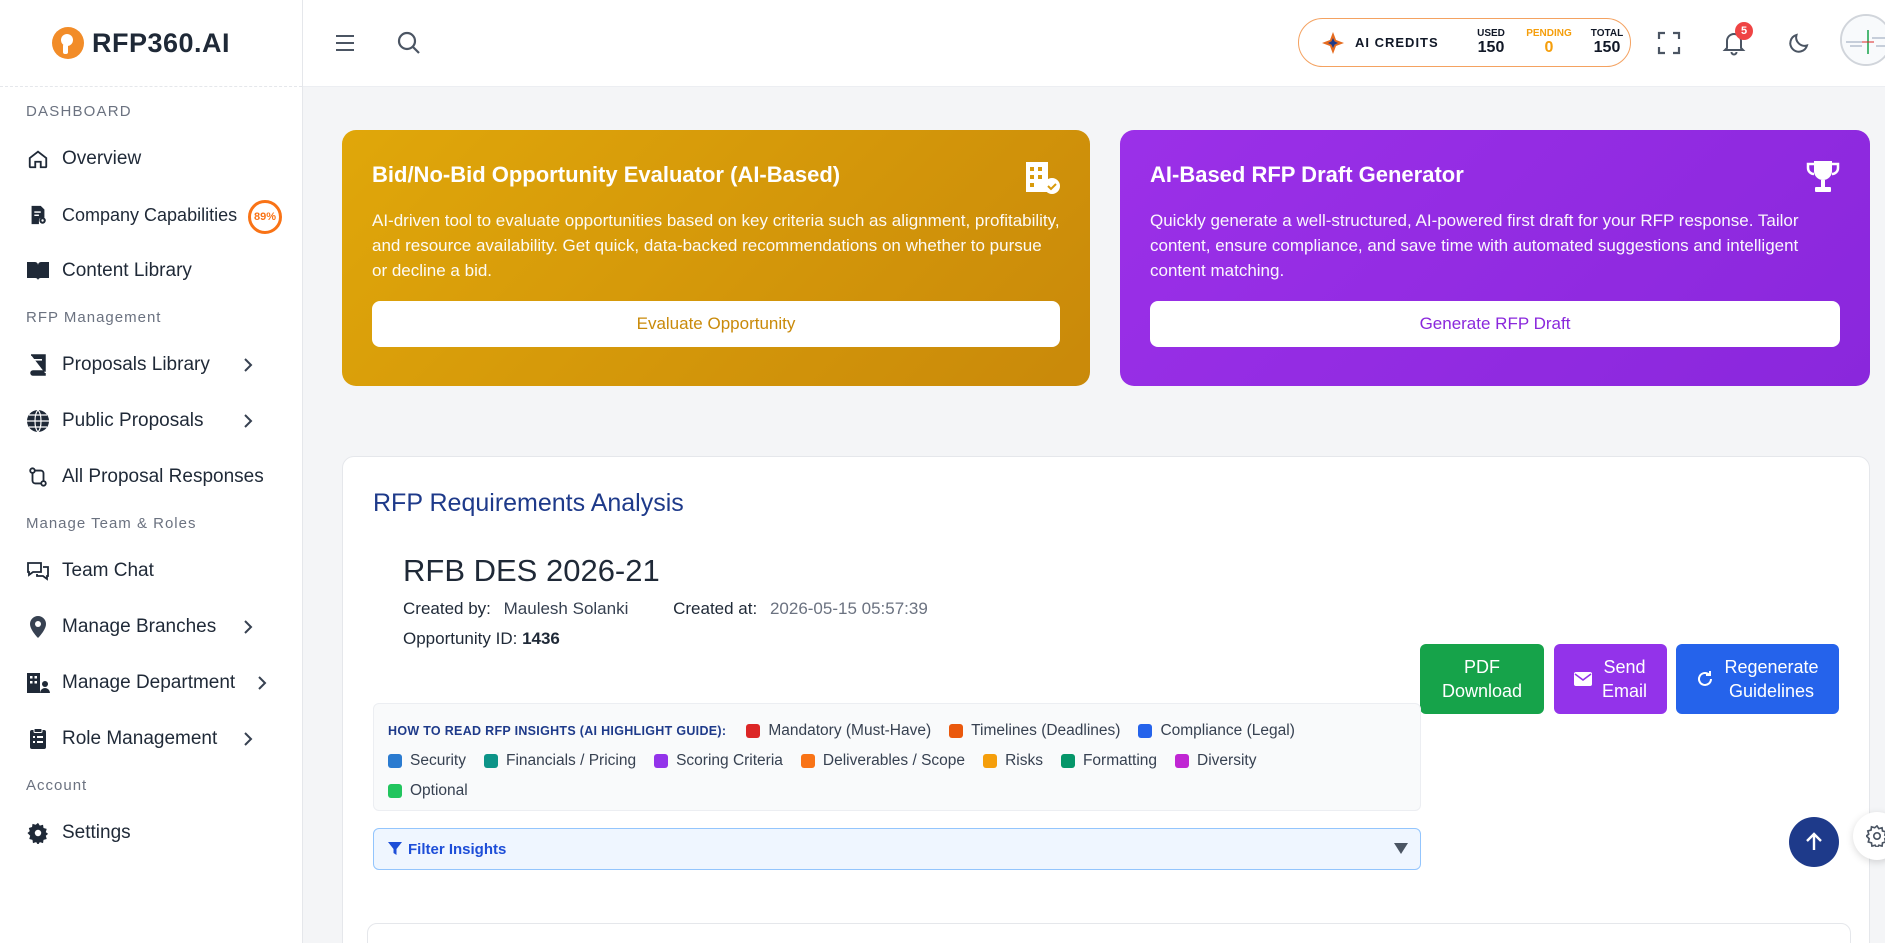  Describe the element at coordinates (1823, 176) in the screenshot. I see `trophy-icon` at that location.